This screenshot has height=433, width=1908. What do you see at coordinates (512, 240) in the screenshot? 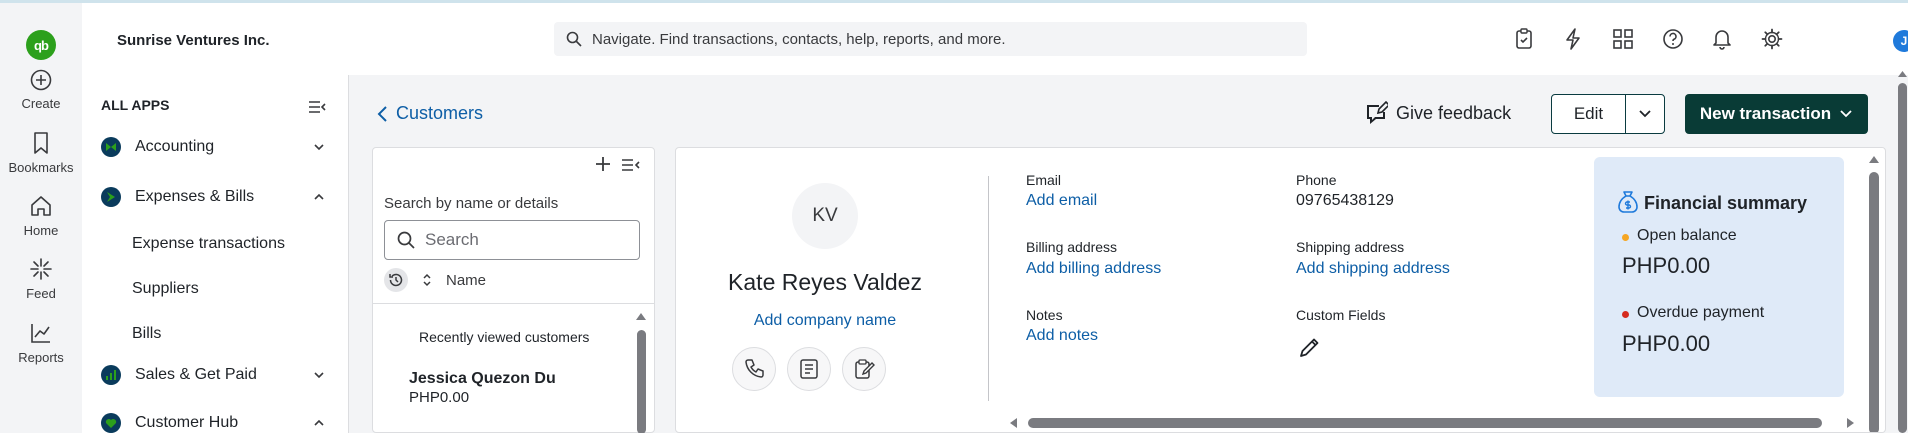
I see `customer-search-input: Search` at bounding box center [512, 240].